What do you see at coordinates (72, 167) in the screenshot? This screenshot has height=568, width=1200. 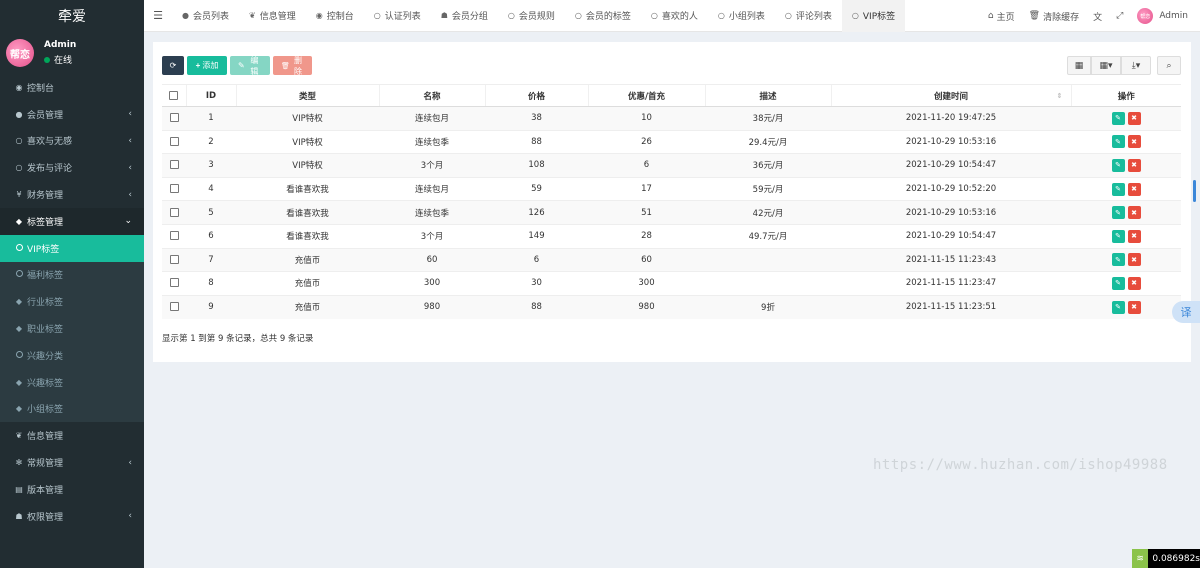 I see `sidebar-item: ○ 发布与评论 ‹` at bounding box center [72, 167].